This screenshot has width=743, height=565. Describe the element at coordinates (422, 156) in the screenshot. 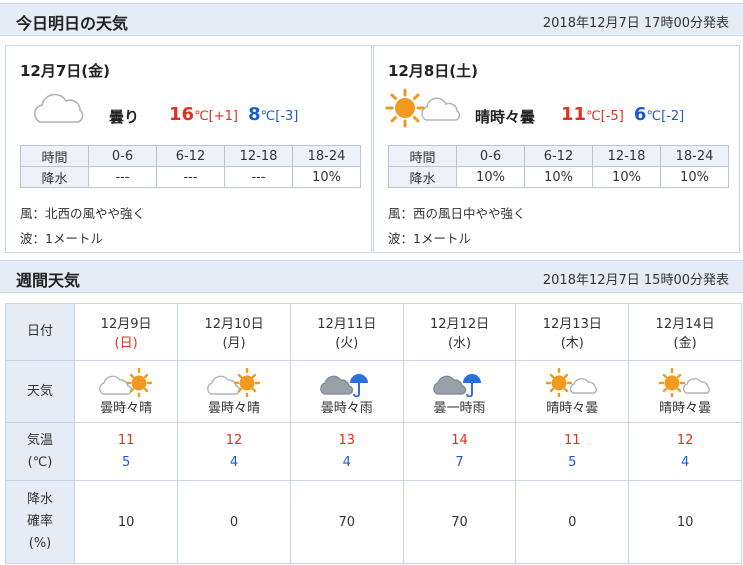

I see `precip-header-cell: 時間` at that location.